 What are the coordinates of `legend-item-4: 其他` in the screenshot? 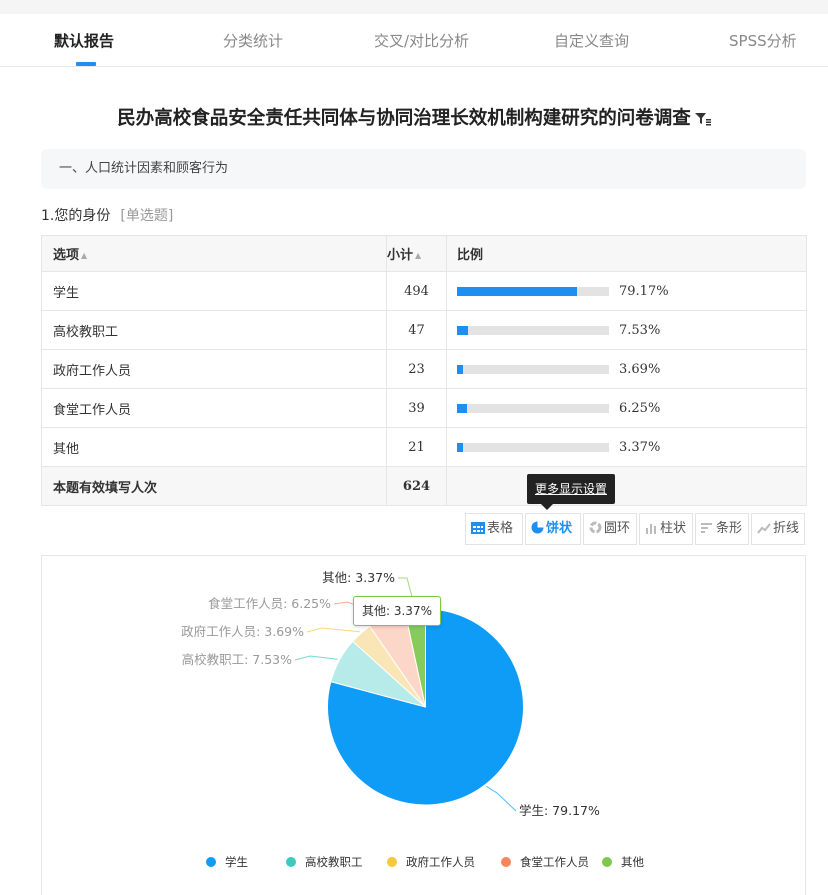 It's located at (623, 862).